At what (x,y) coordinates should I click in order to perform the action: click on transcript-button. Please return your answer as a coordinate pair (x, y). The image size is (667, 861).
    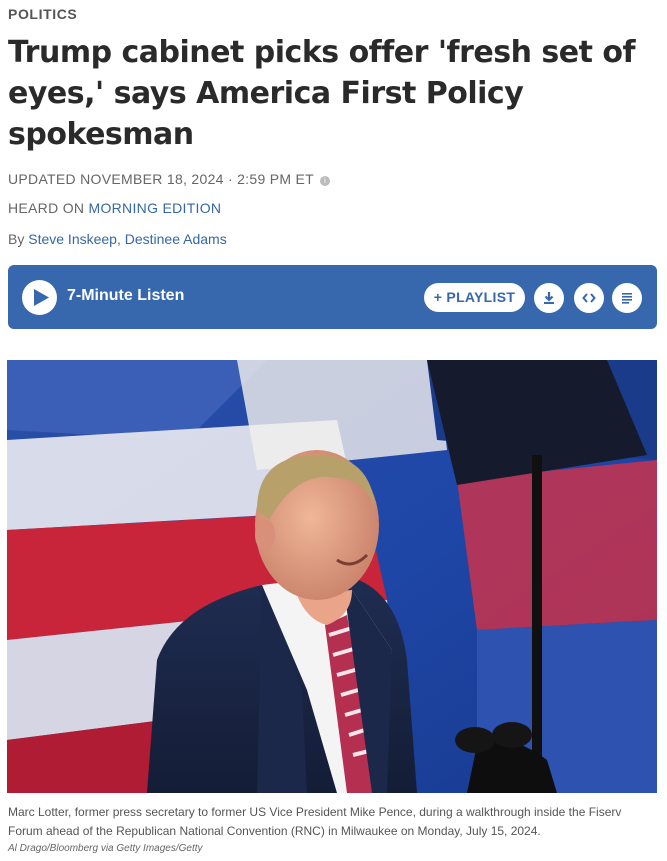
    Looking at the image, I should click on (627, 298).